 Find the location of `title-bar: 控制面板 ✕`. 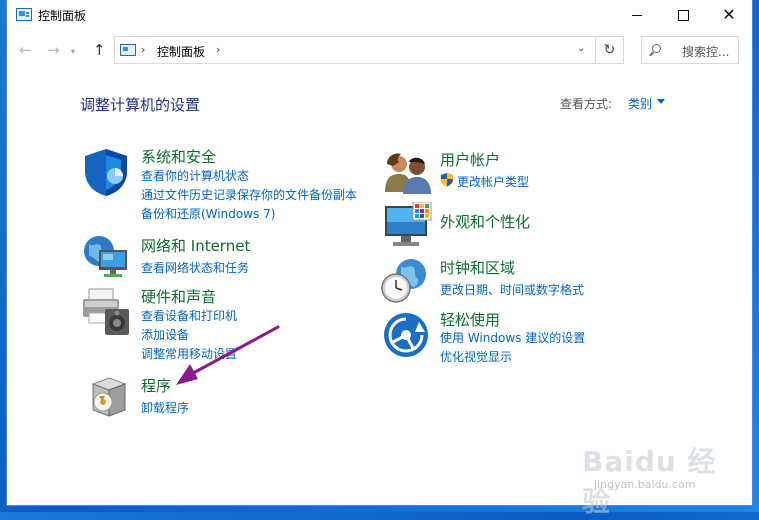

title-bar: 控制面板 ✕ is located at coordinates (379, 15).